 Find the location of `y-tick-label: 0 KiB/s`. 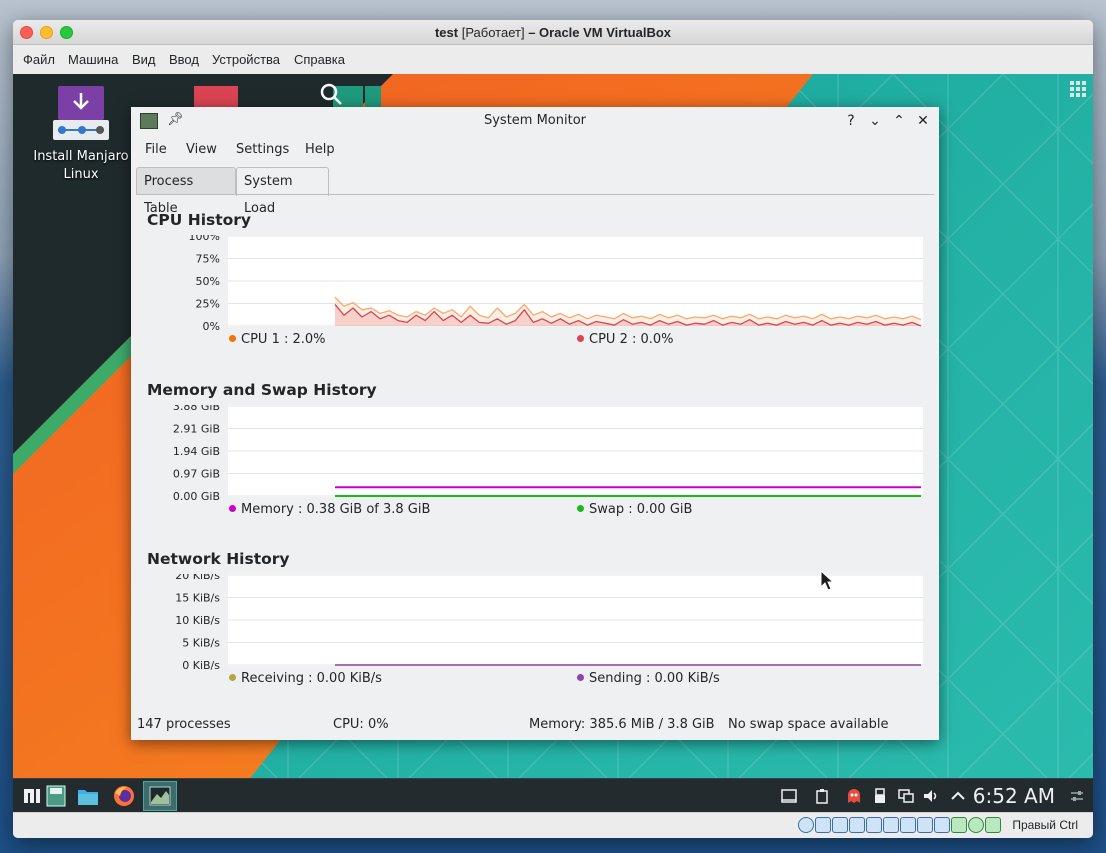

y-tick-label: 0 KiB/s is located at coordinates (201, 664).